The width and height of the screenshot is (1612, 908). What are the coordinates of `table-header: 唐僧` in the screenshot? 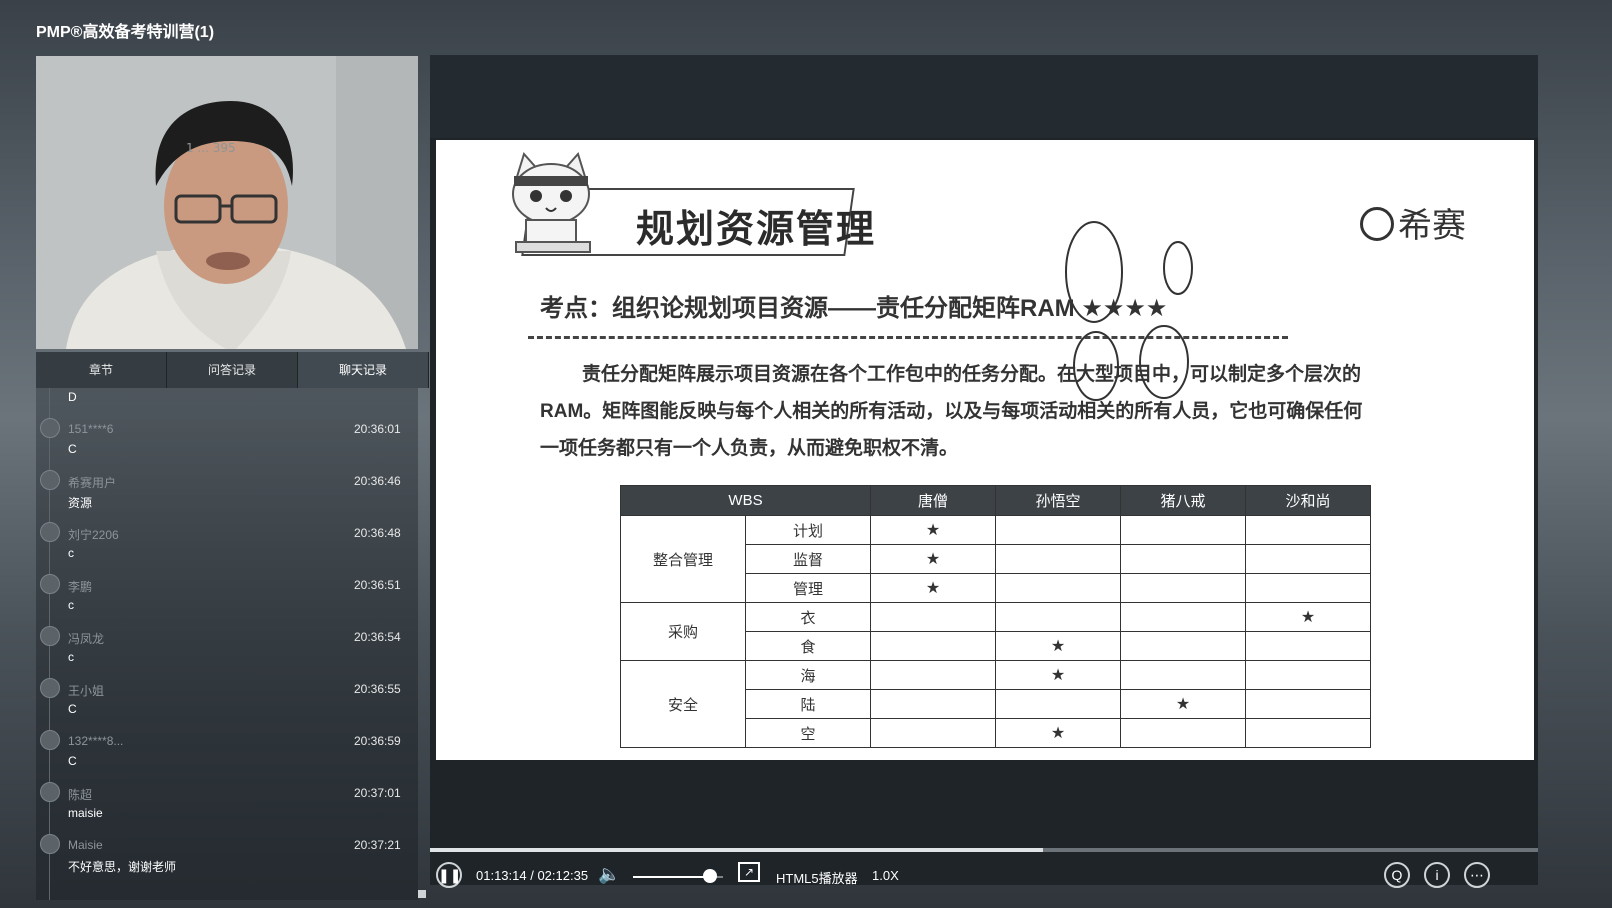 It's located at (933, 500).